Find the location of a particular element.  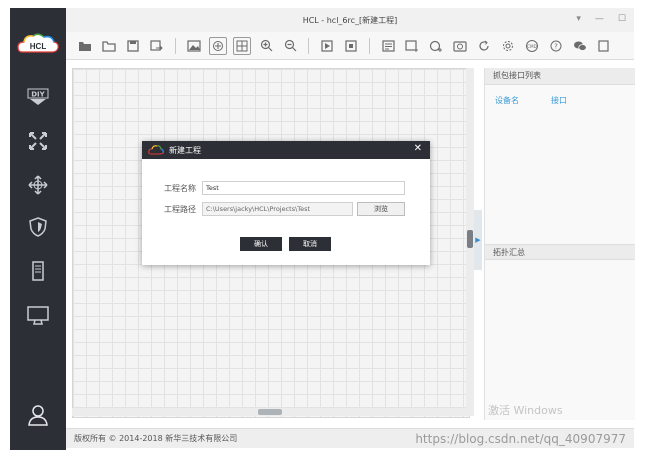

minimize-button: — is located at coordinates (599, 19).